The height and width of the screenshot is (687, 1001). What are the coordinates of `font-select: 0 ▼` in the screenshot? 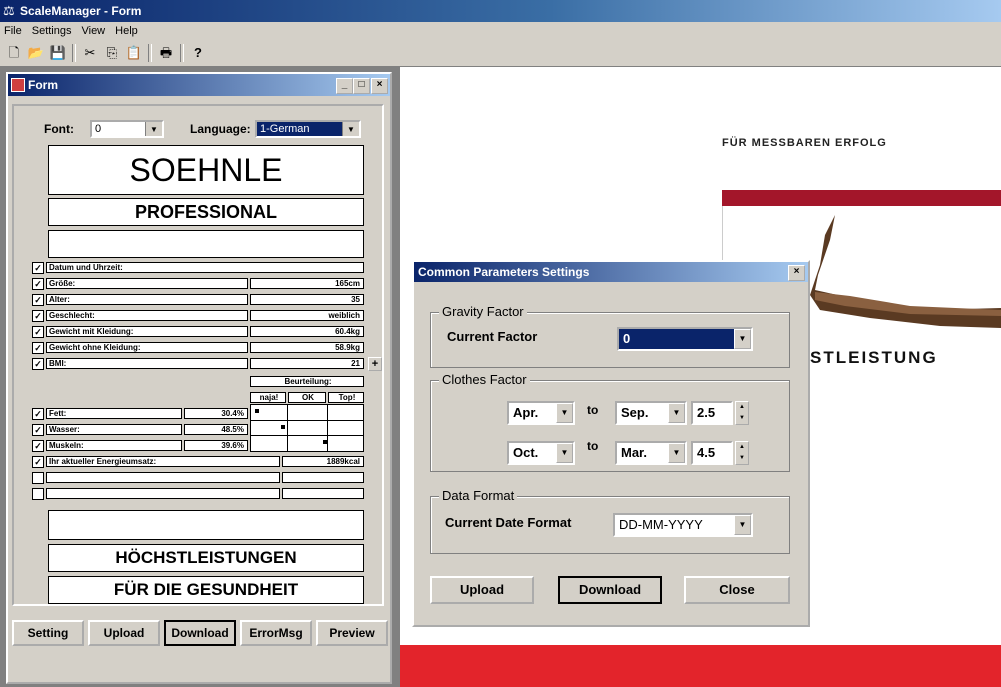 It's located at (127, 129).